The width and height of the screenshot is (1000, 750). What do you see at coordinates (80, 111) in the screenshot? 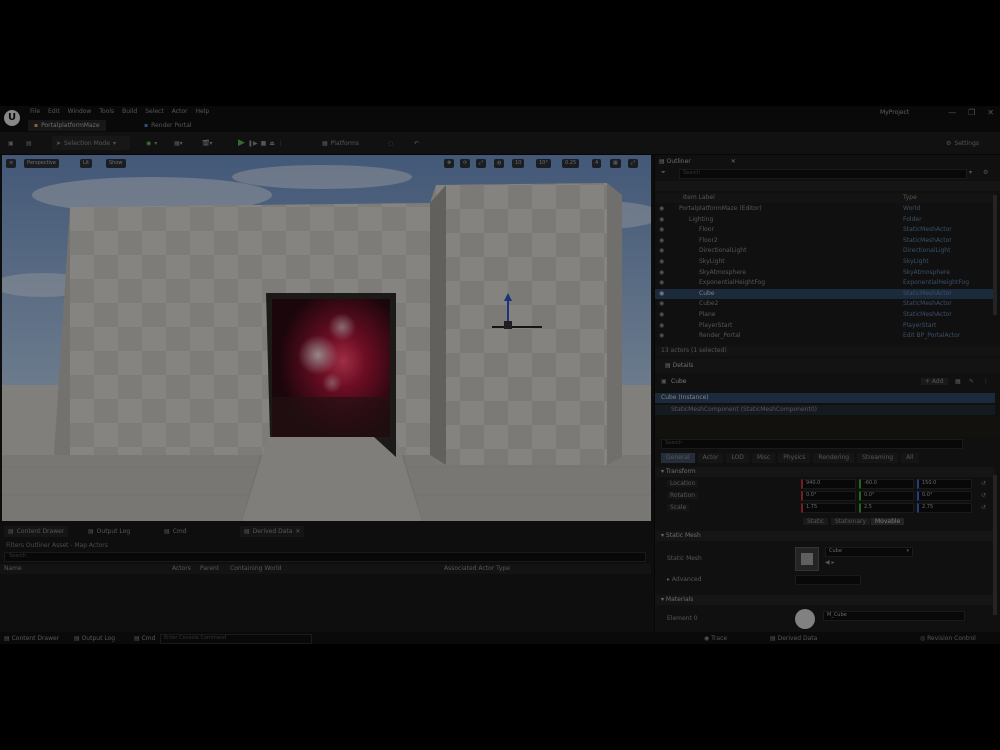
I see `menu-window: Window` at bounding box center [80, 111].